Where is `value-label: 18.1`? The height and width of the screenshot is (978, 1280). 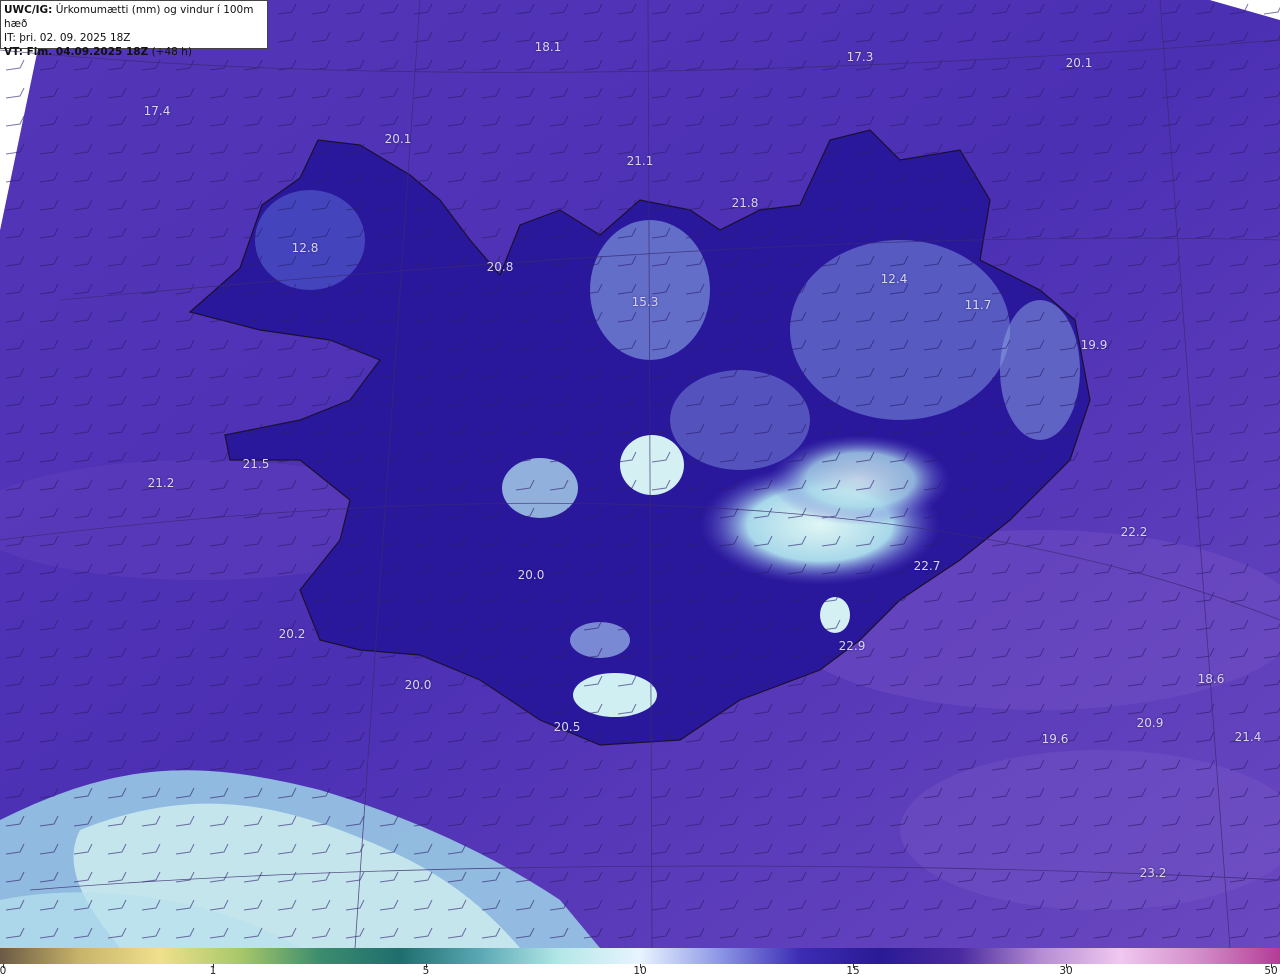
value-label: 18.1 is located at coordinates (548, 47).